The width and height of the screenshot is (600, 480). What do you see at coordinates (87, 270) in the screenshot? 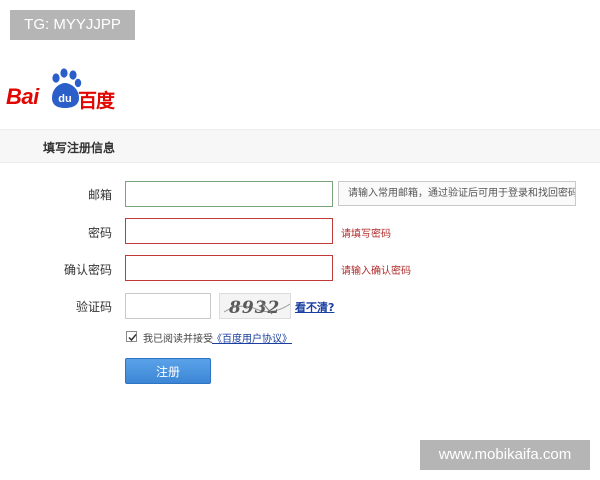
I see `confirm-password-label: 确认密码` at bounding box center [87, 270].